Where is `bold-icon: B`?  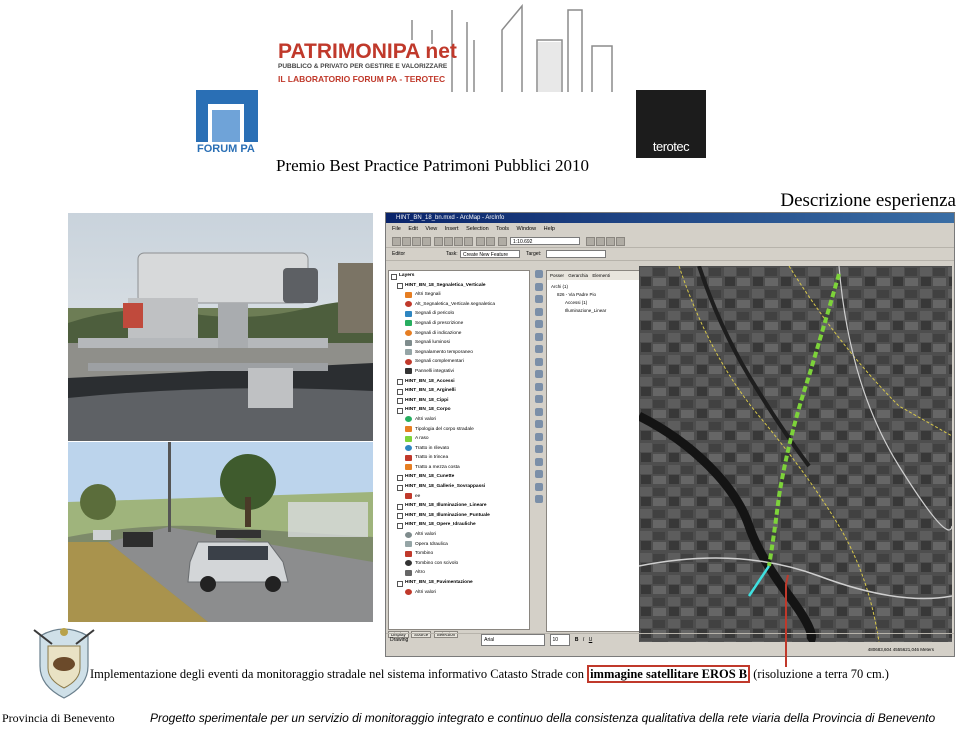 bold-icon: B is located at coordinates (577, 640).